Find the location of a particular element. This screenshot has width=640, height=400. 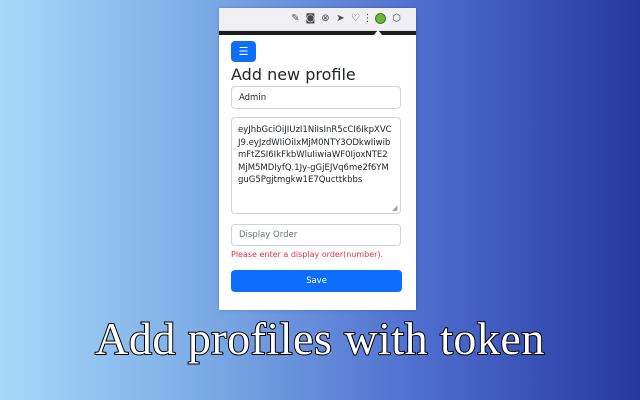

menu-button: ☰ is located at coordinates (243, 51).